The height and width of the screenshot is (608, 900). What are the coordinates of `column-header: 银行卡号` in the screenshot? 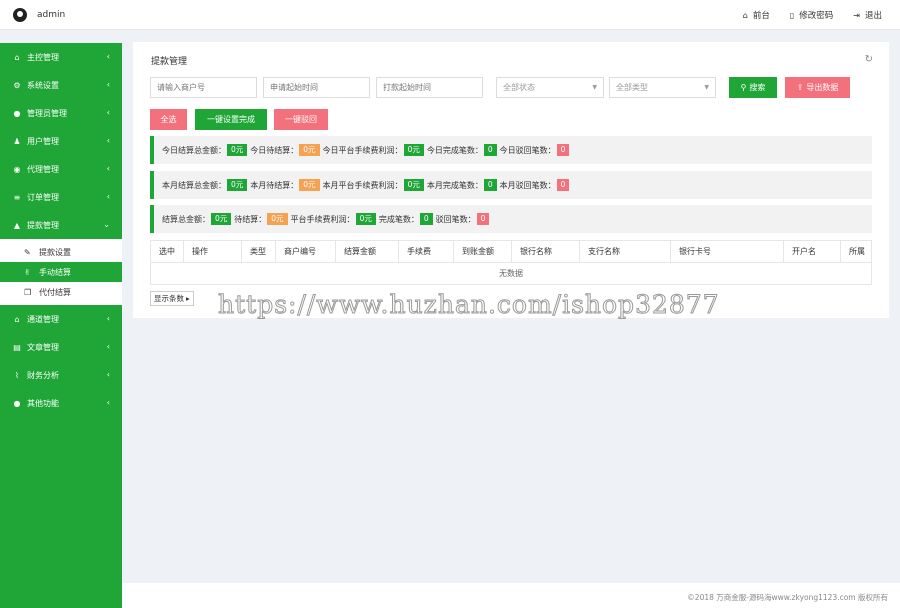 It's located at (727, 251).